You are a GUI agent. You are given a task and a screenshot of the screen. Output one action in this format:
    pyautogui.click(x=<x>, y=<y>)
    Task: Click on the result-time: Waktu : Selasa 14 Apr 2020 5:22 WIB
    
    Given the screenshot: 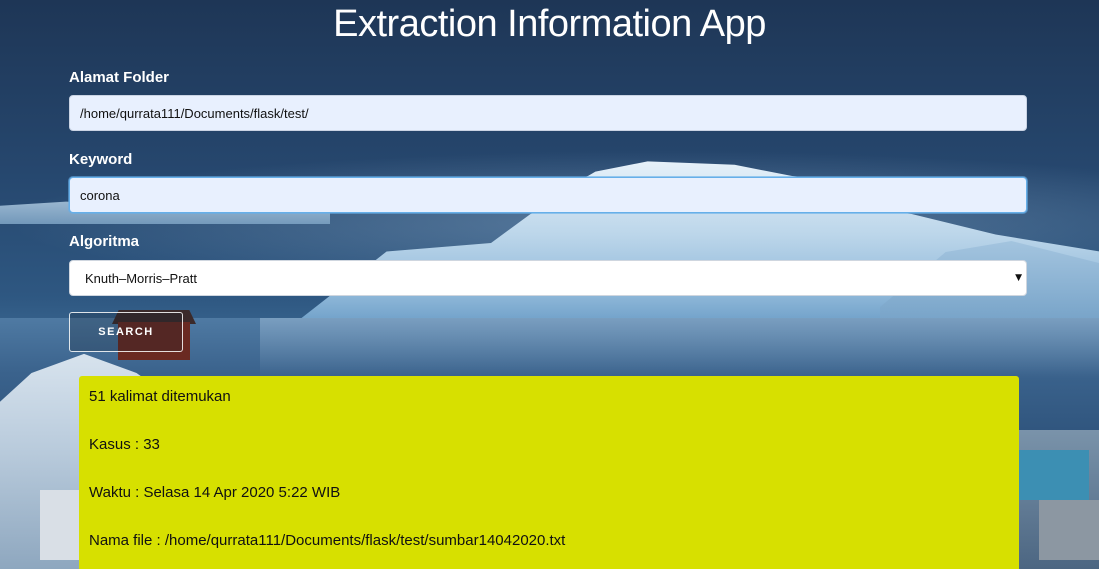 What is the action you would take?
    pyautogui.click(x=215, y=492)
    